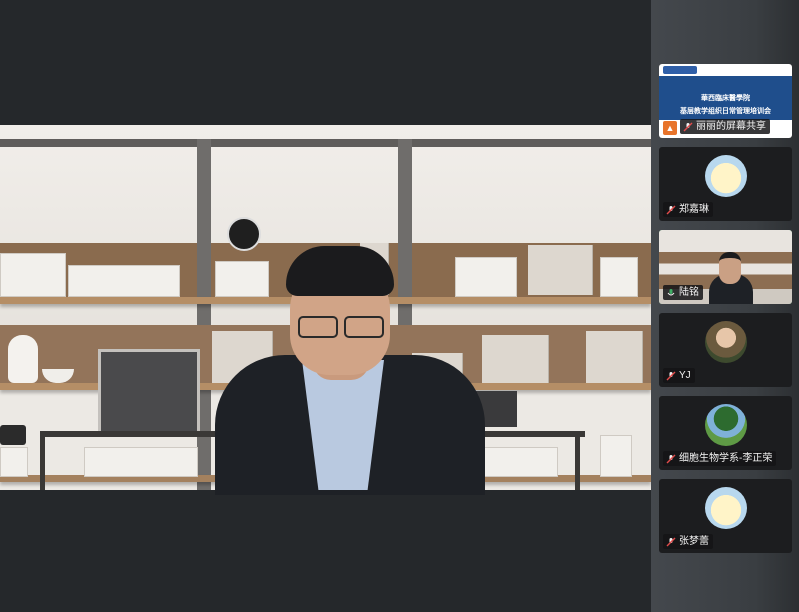  Describe the element at coordinates (671, 291) in the screenshot. I see `active-mic-icon` at that location.